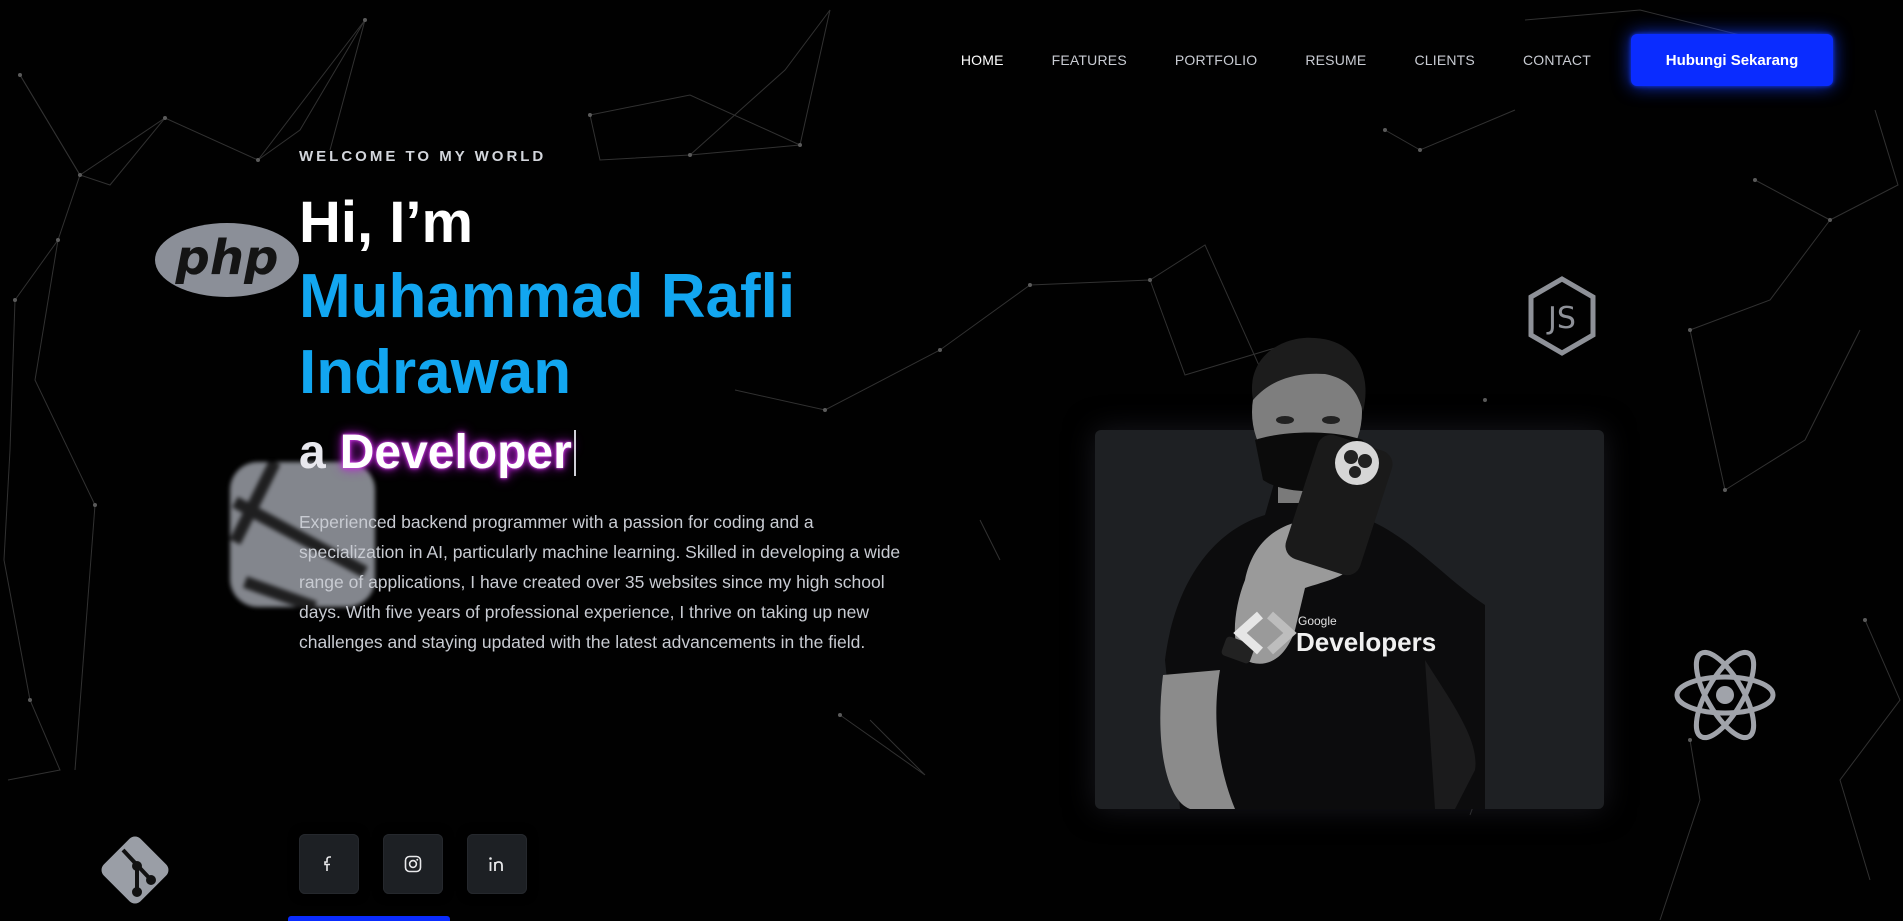 The height and width of the screenshot is (921, 1903). I want to click on welcome-eyebrow: WELCOME TO MY WORLD, so click(423, 156).